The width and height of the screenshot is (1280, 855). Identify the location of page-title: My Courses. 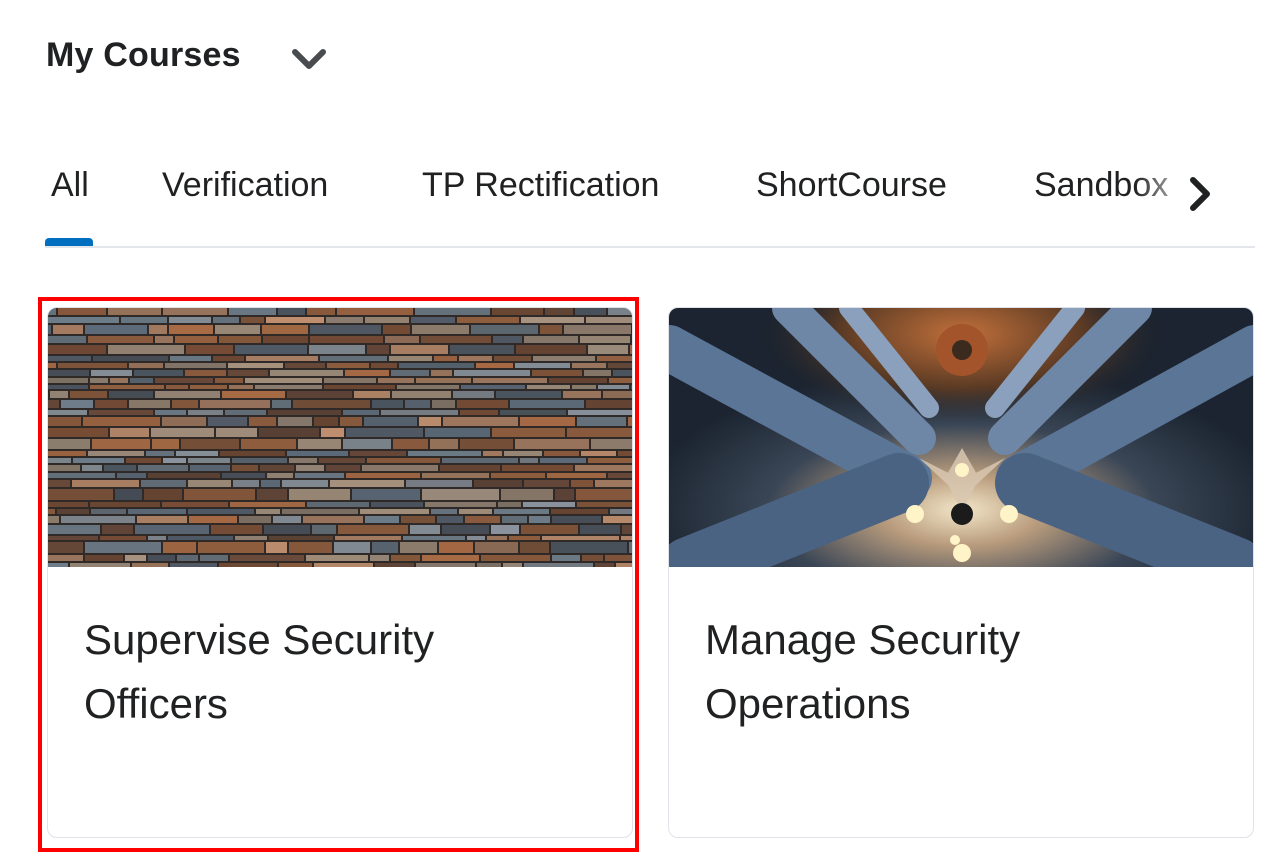
(143, 55).